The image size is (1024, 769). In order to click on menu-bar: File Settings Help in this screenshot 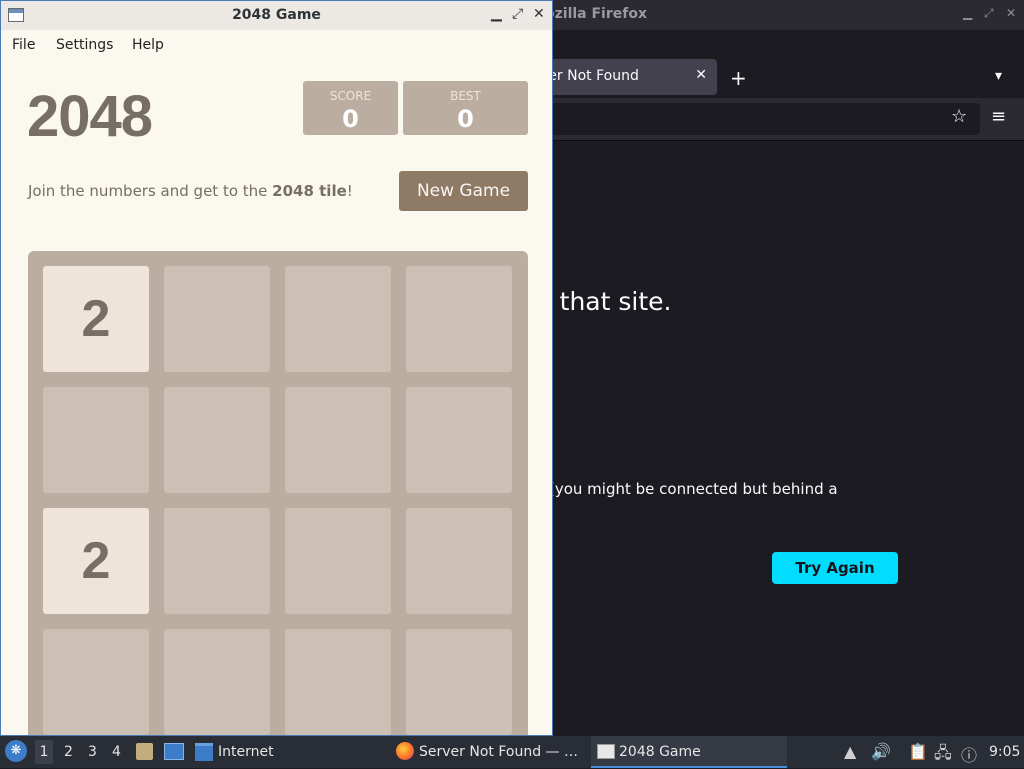, I will do `click(276, 45)`.